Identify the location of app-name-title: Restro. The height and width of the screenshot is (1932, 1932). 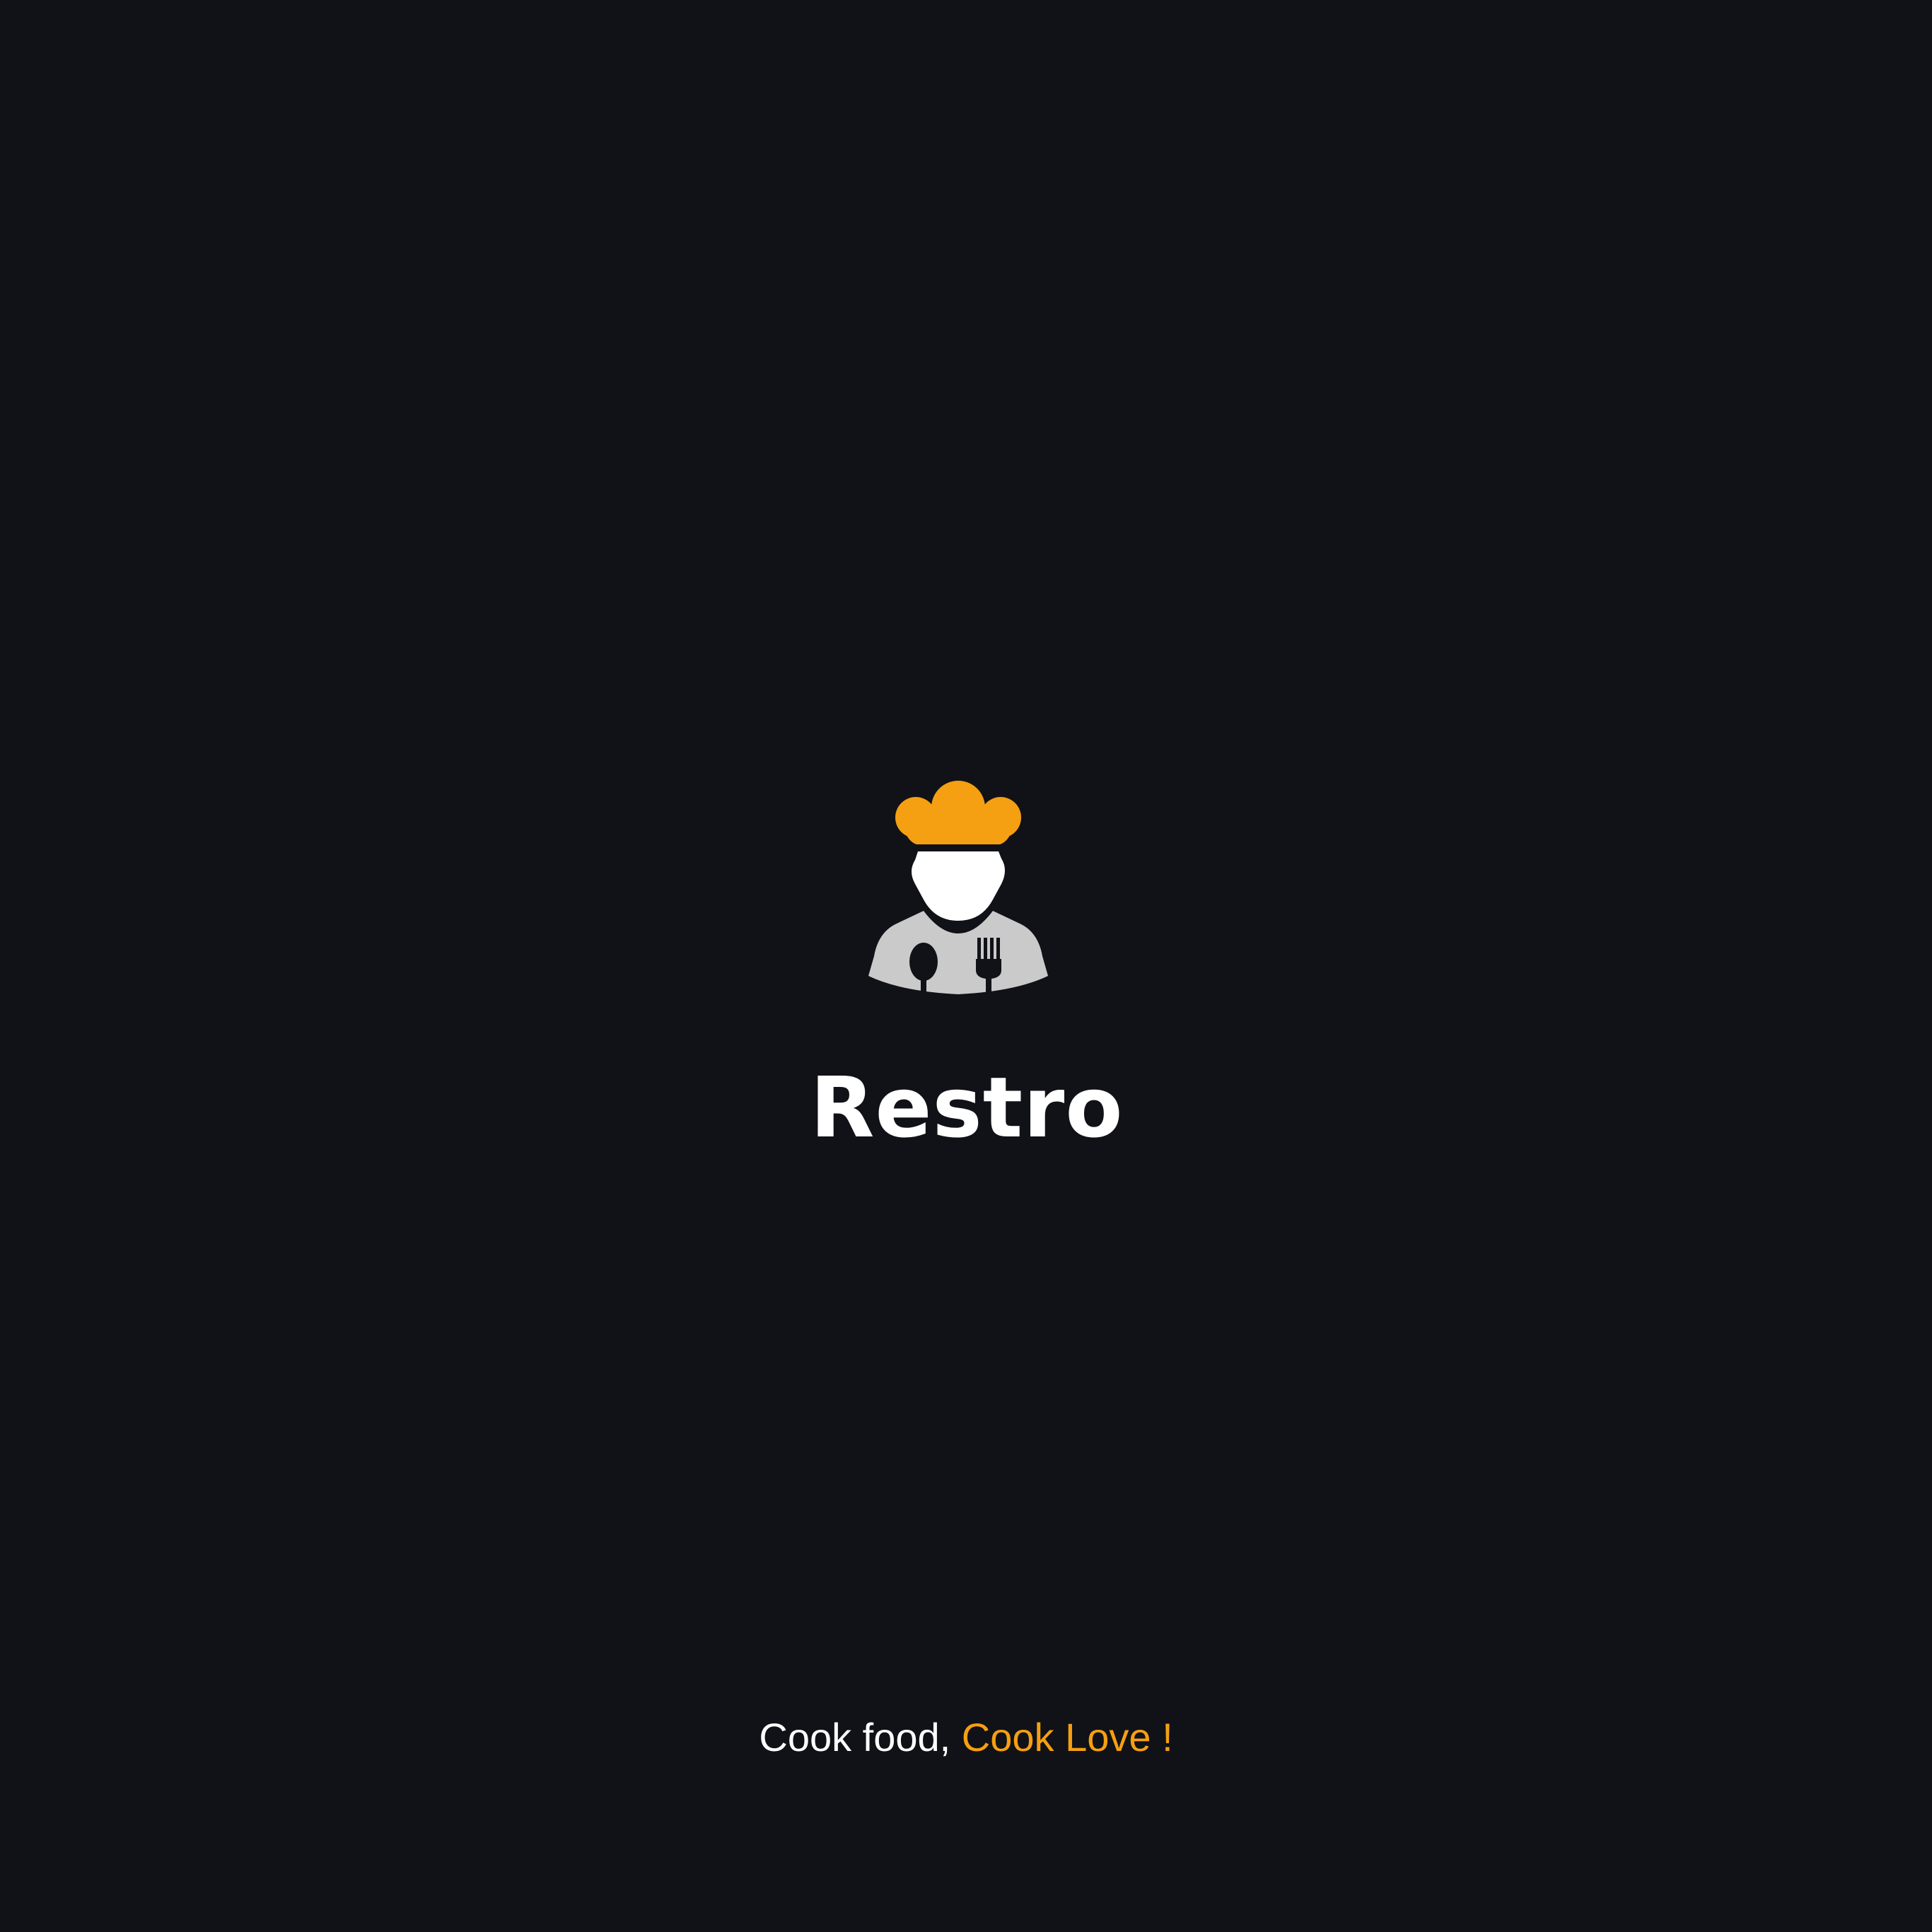
(967, 1107).